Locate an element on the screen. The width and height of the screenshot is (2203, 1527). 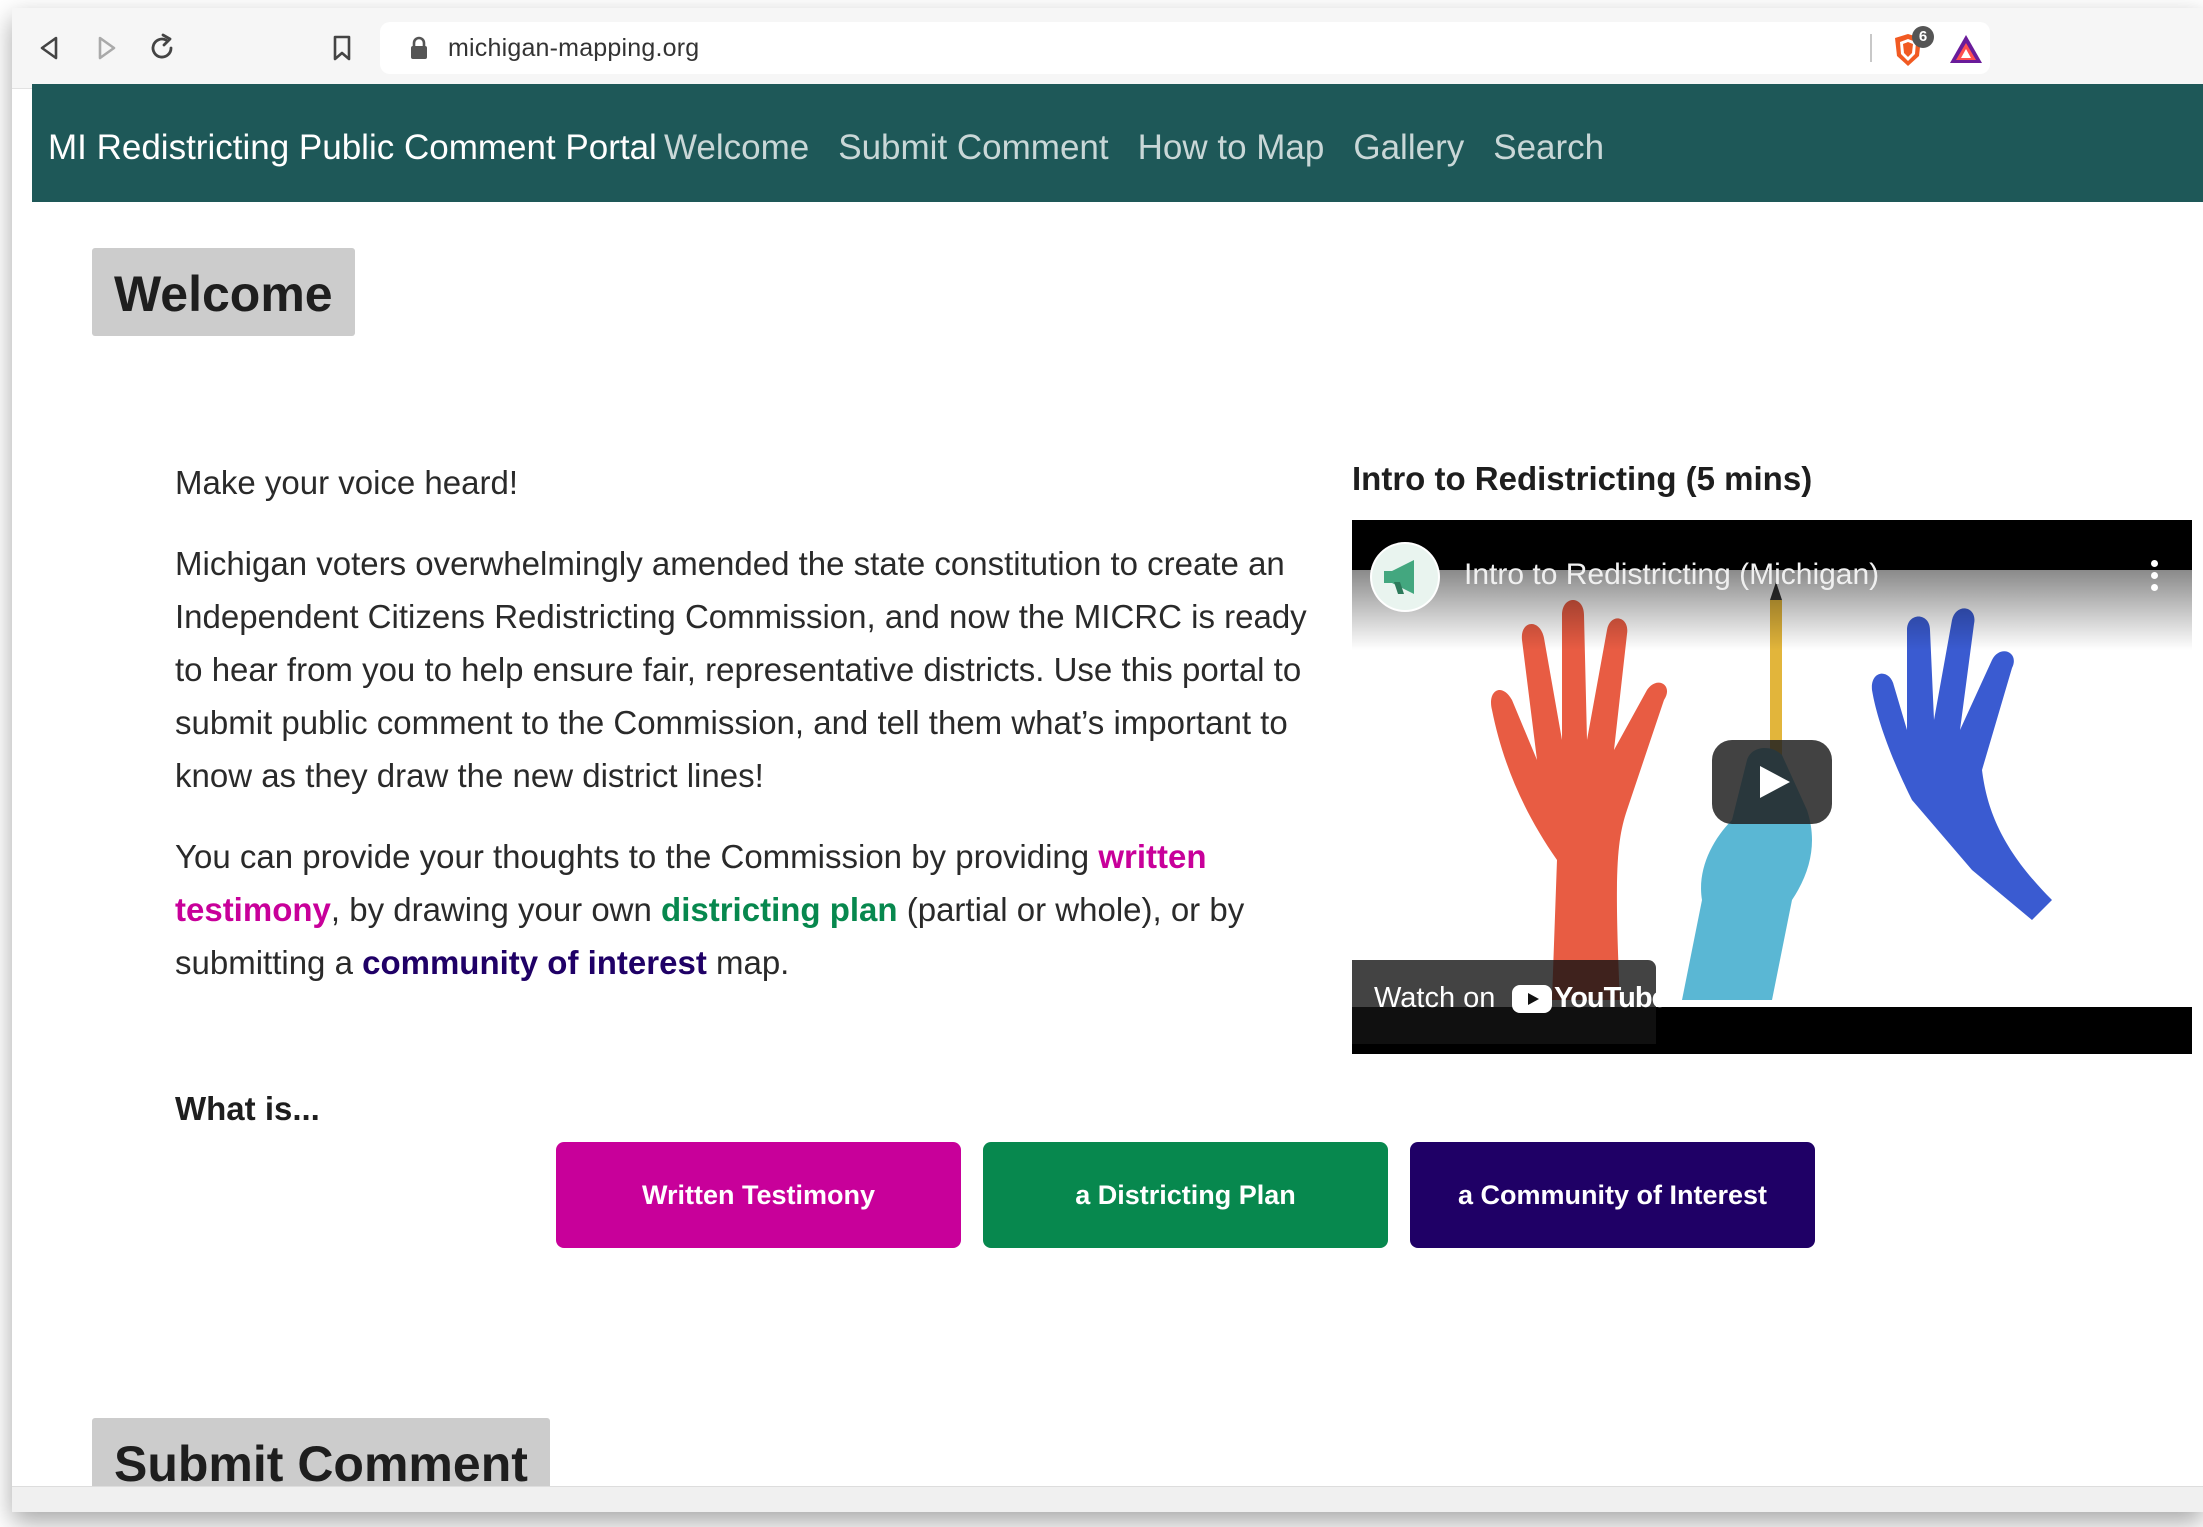
megaphone-icon is located at coordinates (1405, 577).